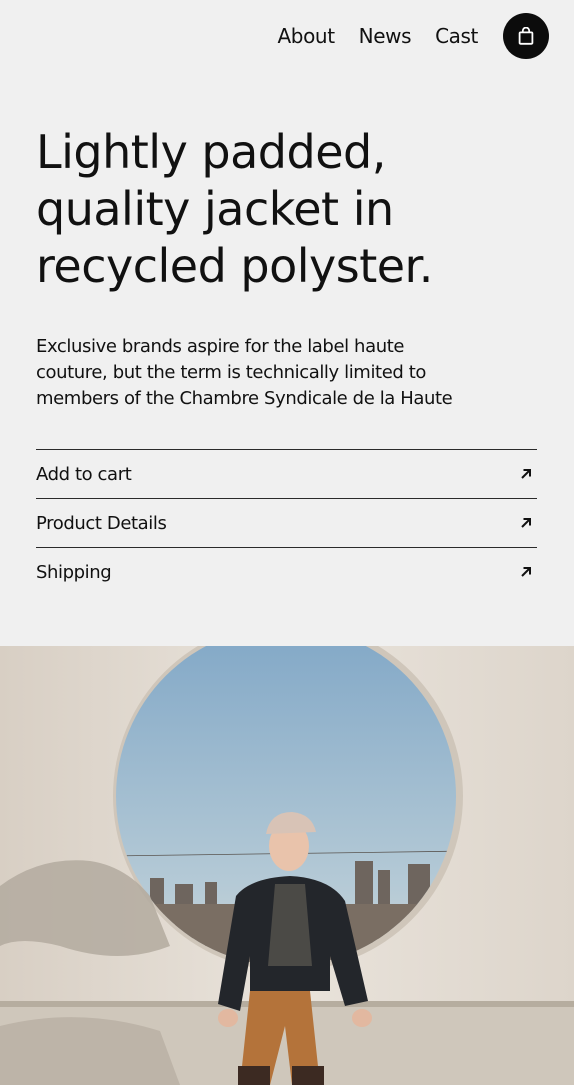 The height and width of the screenshot is (1085, 574). I want to click on cart-button, so click(526, 36).